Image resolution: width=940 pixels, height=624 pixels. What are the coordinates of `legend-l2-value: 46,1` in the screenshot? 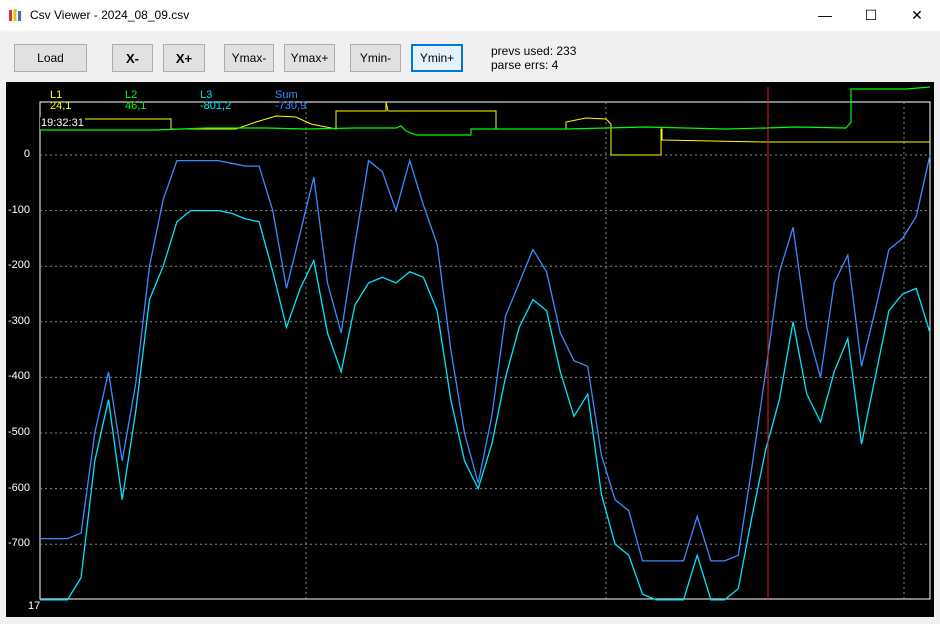 It's located at (136, 106).